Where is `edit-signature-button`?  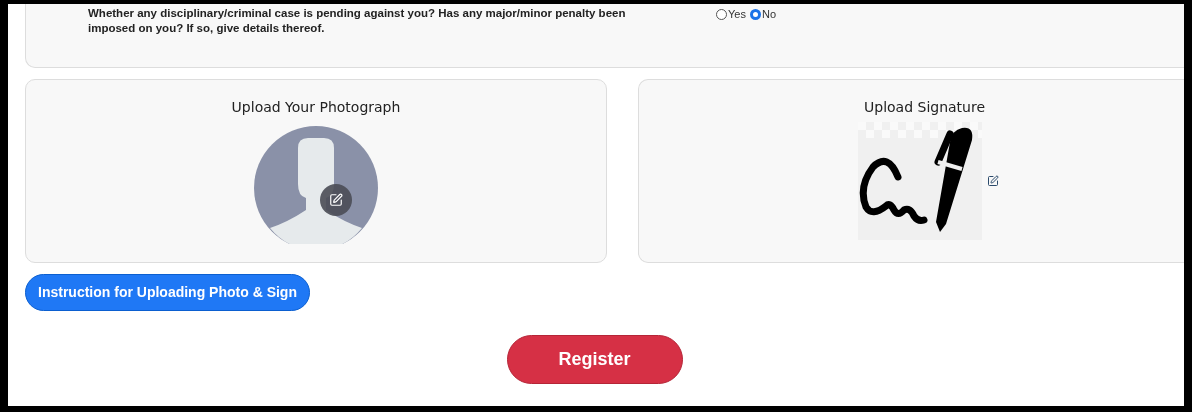
edit-signature-button is located at coordinates (993, 181).